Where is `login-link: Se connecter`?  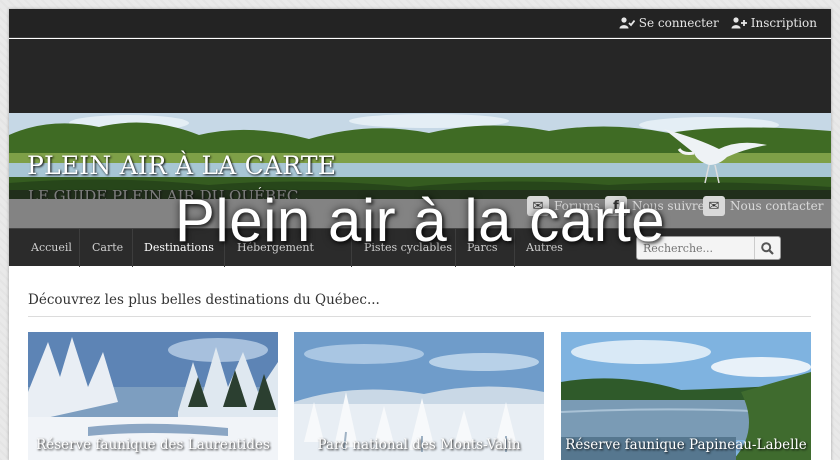
login-link: Se connecter is located at coordinates (669, 23).